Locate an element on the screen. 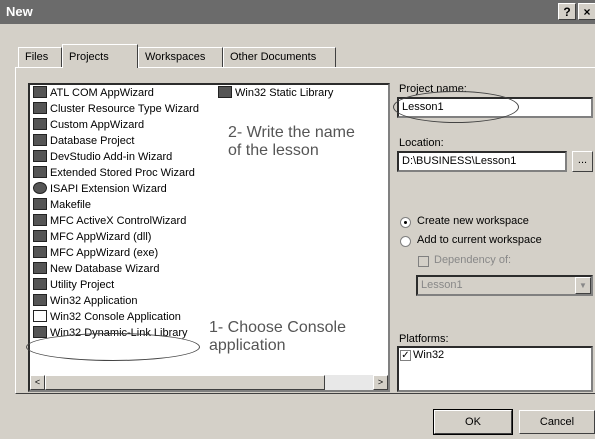 Image resolution: width=595 pixels, height=439 pixels. list-item: Win32 Static Library is located at coordinates (275, 93).